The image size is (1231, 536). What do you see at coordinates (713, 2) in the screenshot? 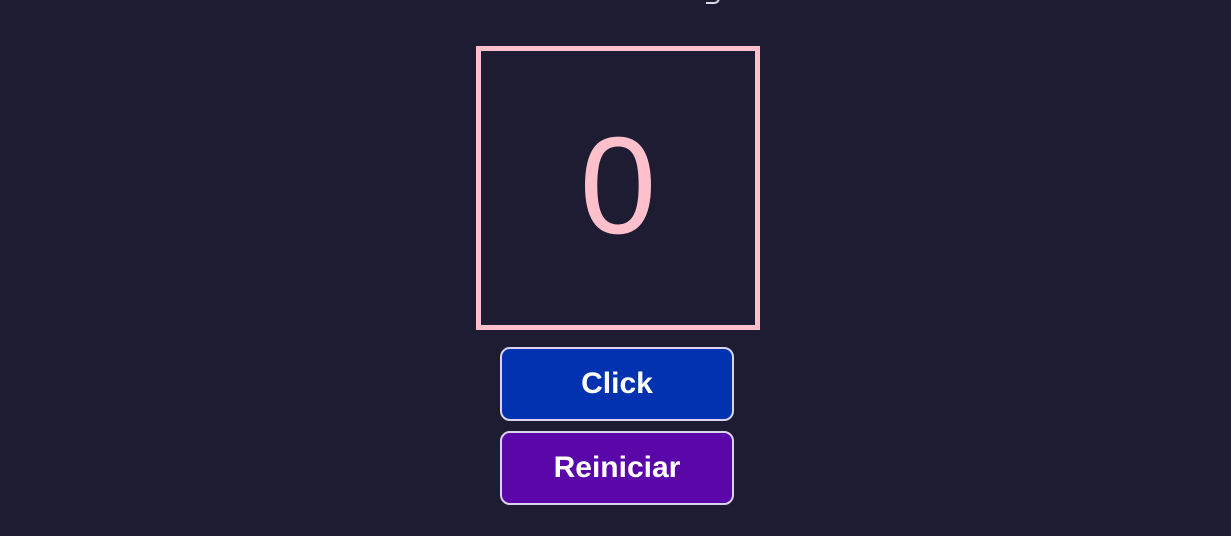
I see `partial-glyph` at bounding box center [713, 2].